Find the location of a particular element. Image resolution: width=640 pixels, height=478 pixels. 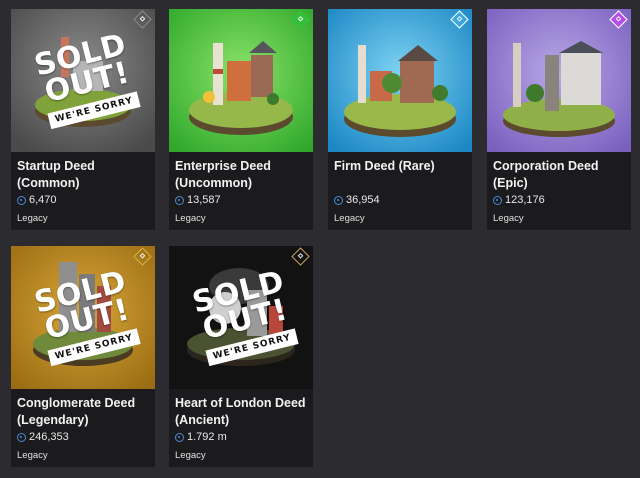

deed-price: 246,353 is located at coordinates (43, 437).